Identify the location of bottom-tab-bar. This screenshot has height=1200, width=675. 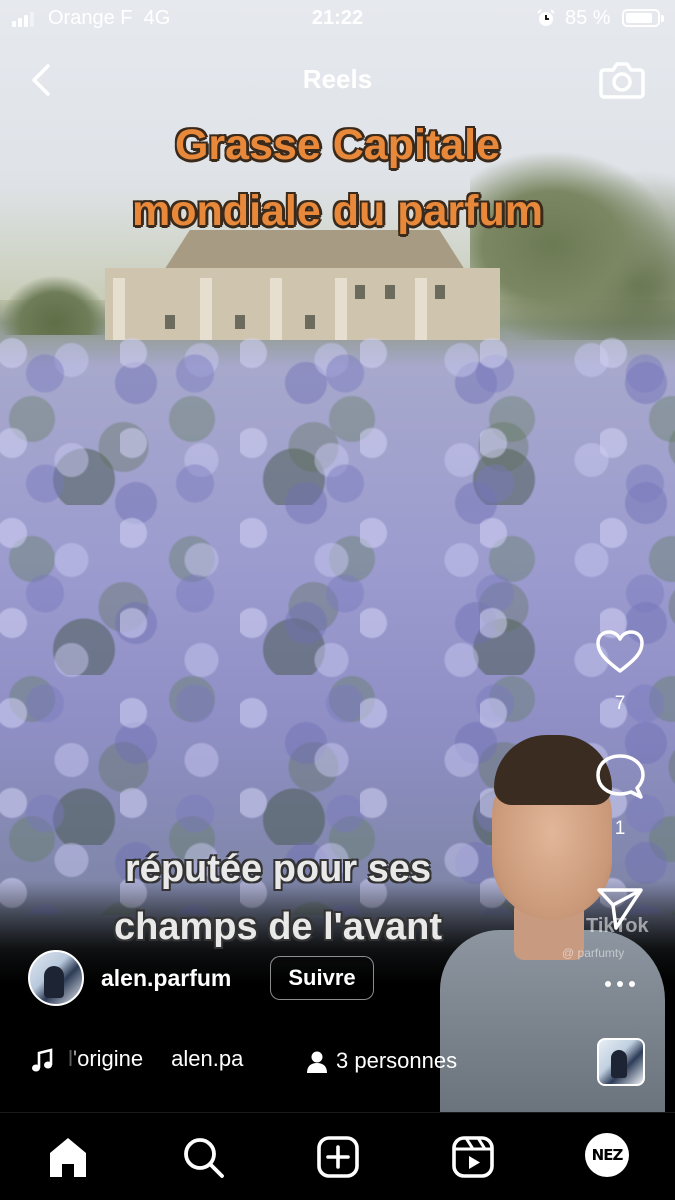
(337, 1156).